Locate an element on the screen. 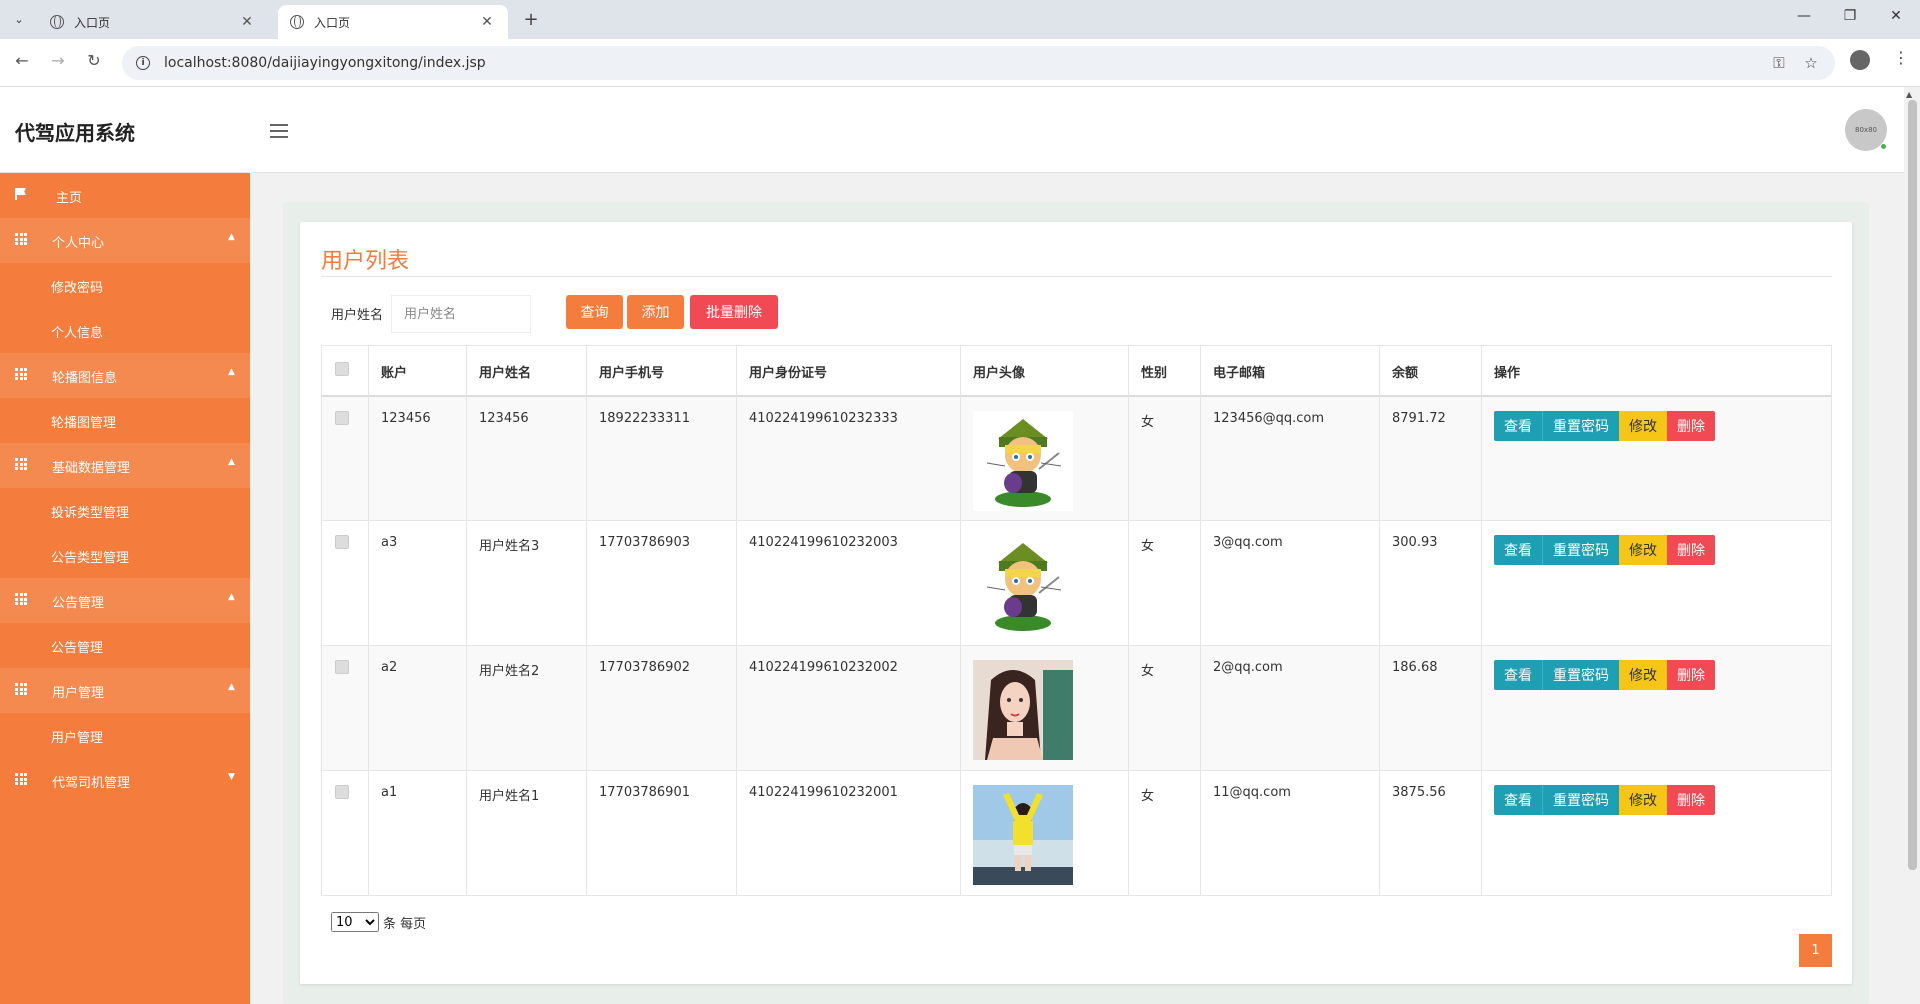  column-header: 用户手机号 is located at coordinates (661, 371).